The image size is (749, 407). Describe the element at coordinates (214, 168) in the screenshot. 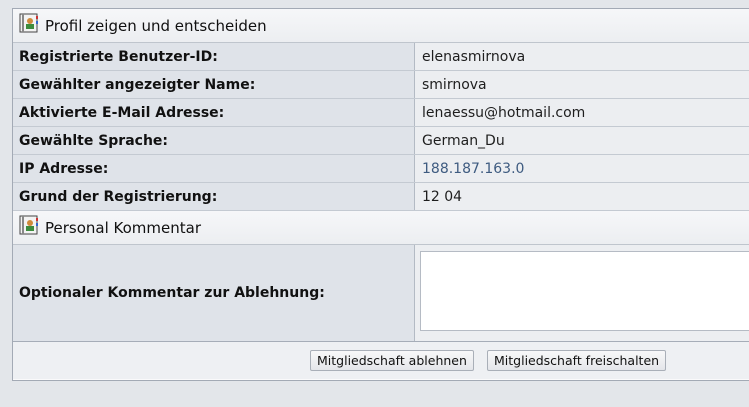

I see `ip-address-label: IP Adresse:` at that location.